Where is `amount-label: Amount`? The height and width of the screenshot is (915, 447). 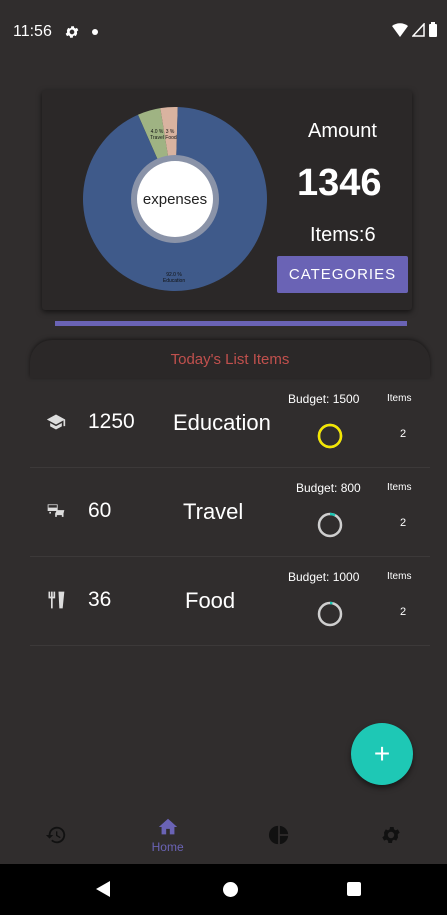 amount-label: Amount is located at coordinates (342, 131).